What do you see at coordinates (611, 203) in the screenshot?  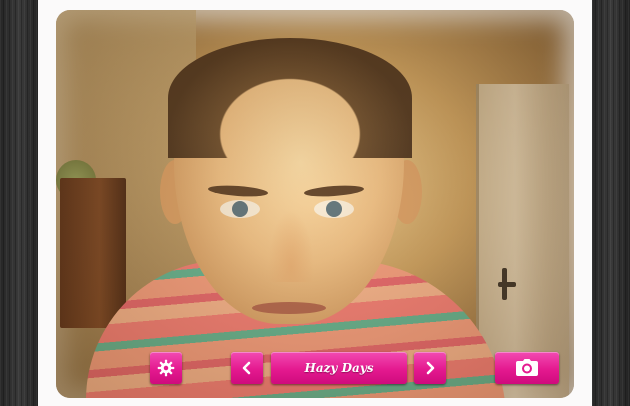 I see `wood-panel-right` at bounding box center [611, 203].